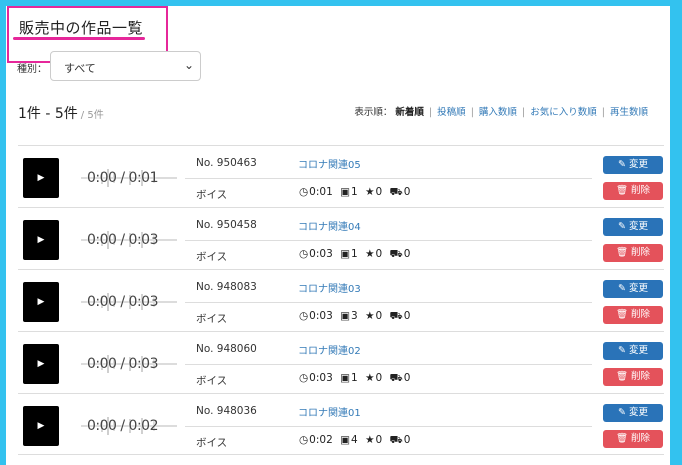  I want to click on work-stats: ◷0:01 ▣1 ★0 ⛟0, so click(356, 193).